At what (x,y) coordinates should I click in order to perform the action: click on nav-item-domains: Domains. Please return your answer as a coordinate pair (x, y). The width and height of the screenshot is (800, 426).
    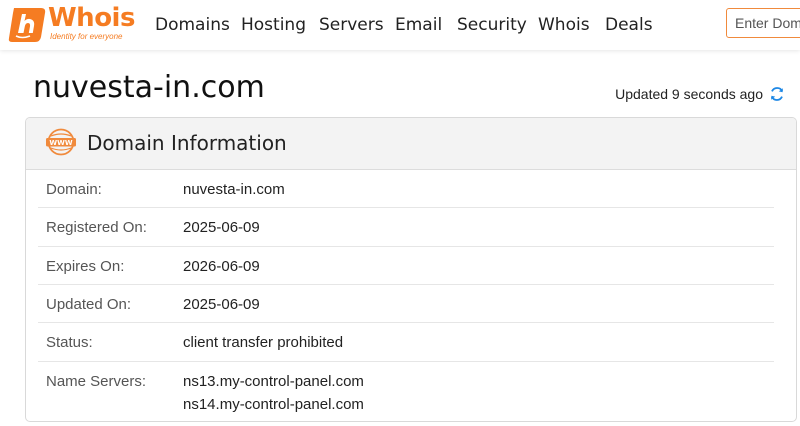
    Looking at the image, I should click on (192, 25).